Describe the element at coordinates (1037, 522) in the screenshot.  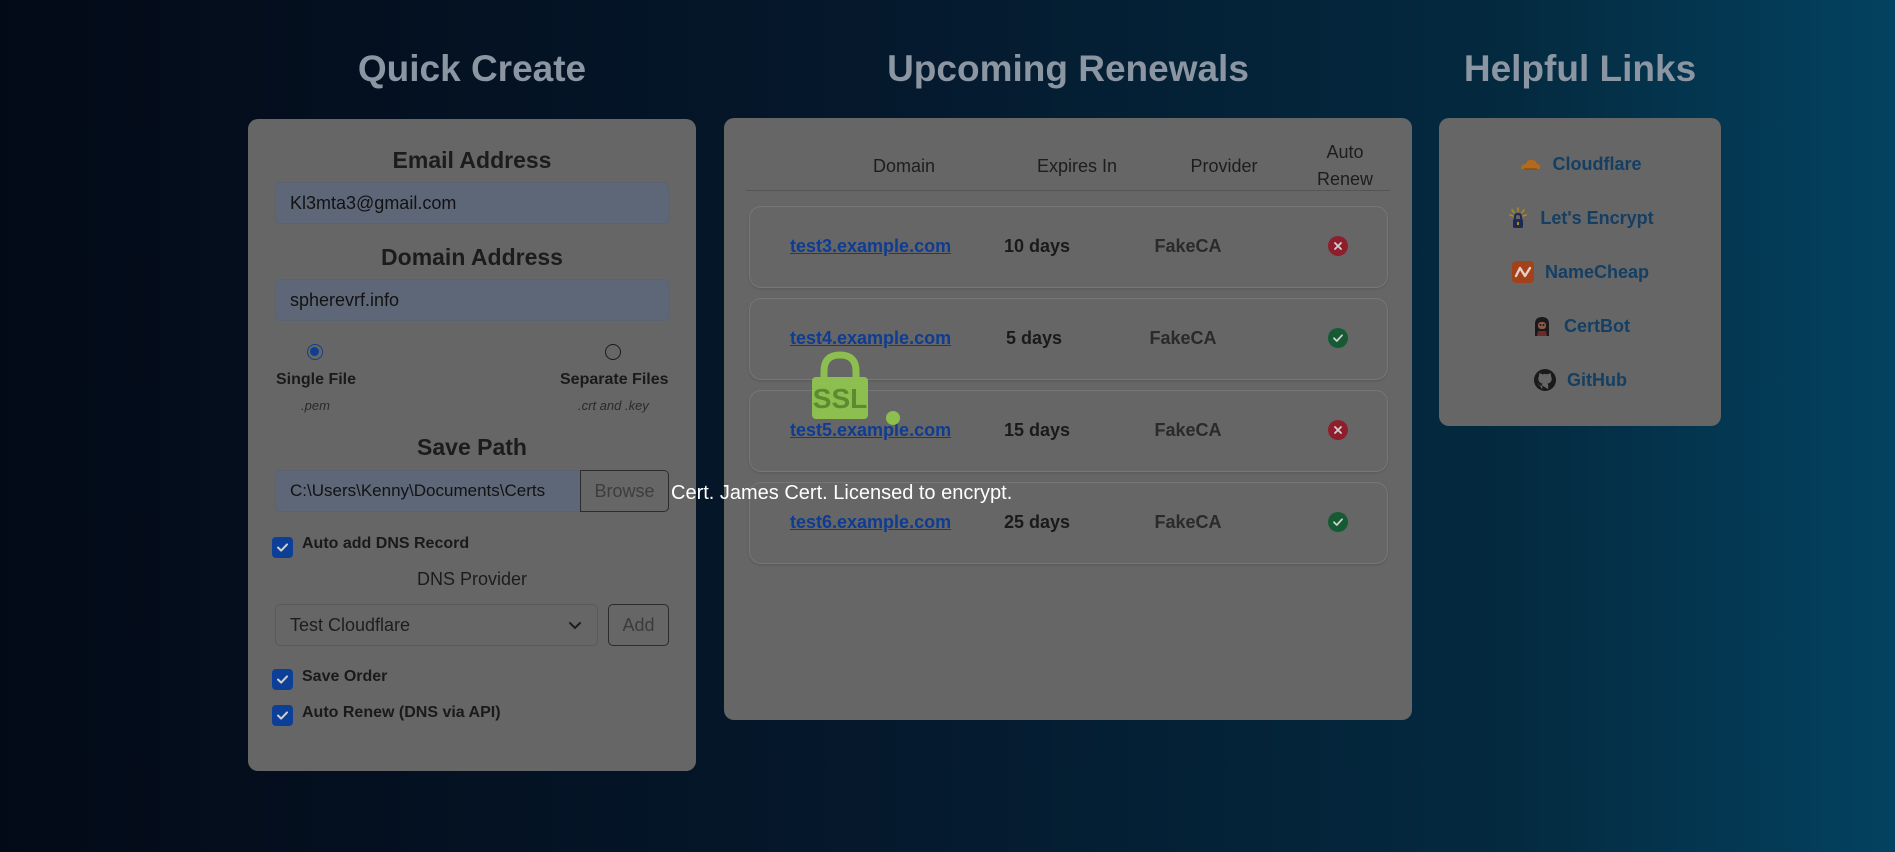
I see `expires-in: 25 days` at that location.